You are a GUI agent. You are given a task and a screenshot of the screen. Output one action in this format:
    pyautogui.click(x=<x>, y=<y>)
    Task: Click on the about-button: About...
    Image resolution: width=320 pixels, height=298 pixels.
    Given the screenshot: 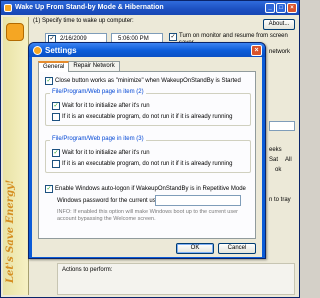 What is the action you would take?
    pyautogui.click(x=279, y=24)
    